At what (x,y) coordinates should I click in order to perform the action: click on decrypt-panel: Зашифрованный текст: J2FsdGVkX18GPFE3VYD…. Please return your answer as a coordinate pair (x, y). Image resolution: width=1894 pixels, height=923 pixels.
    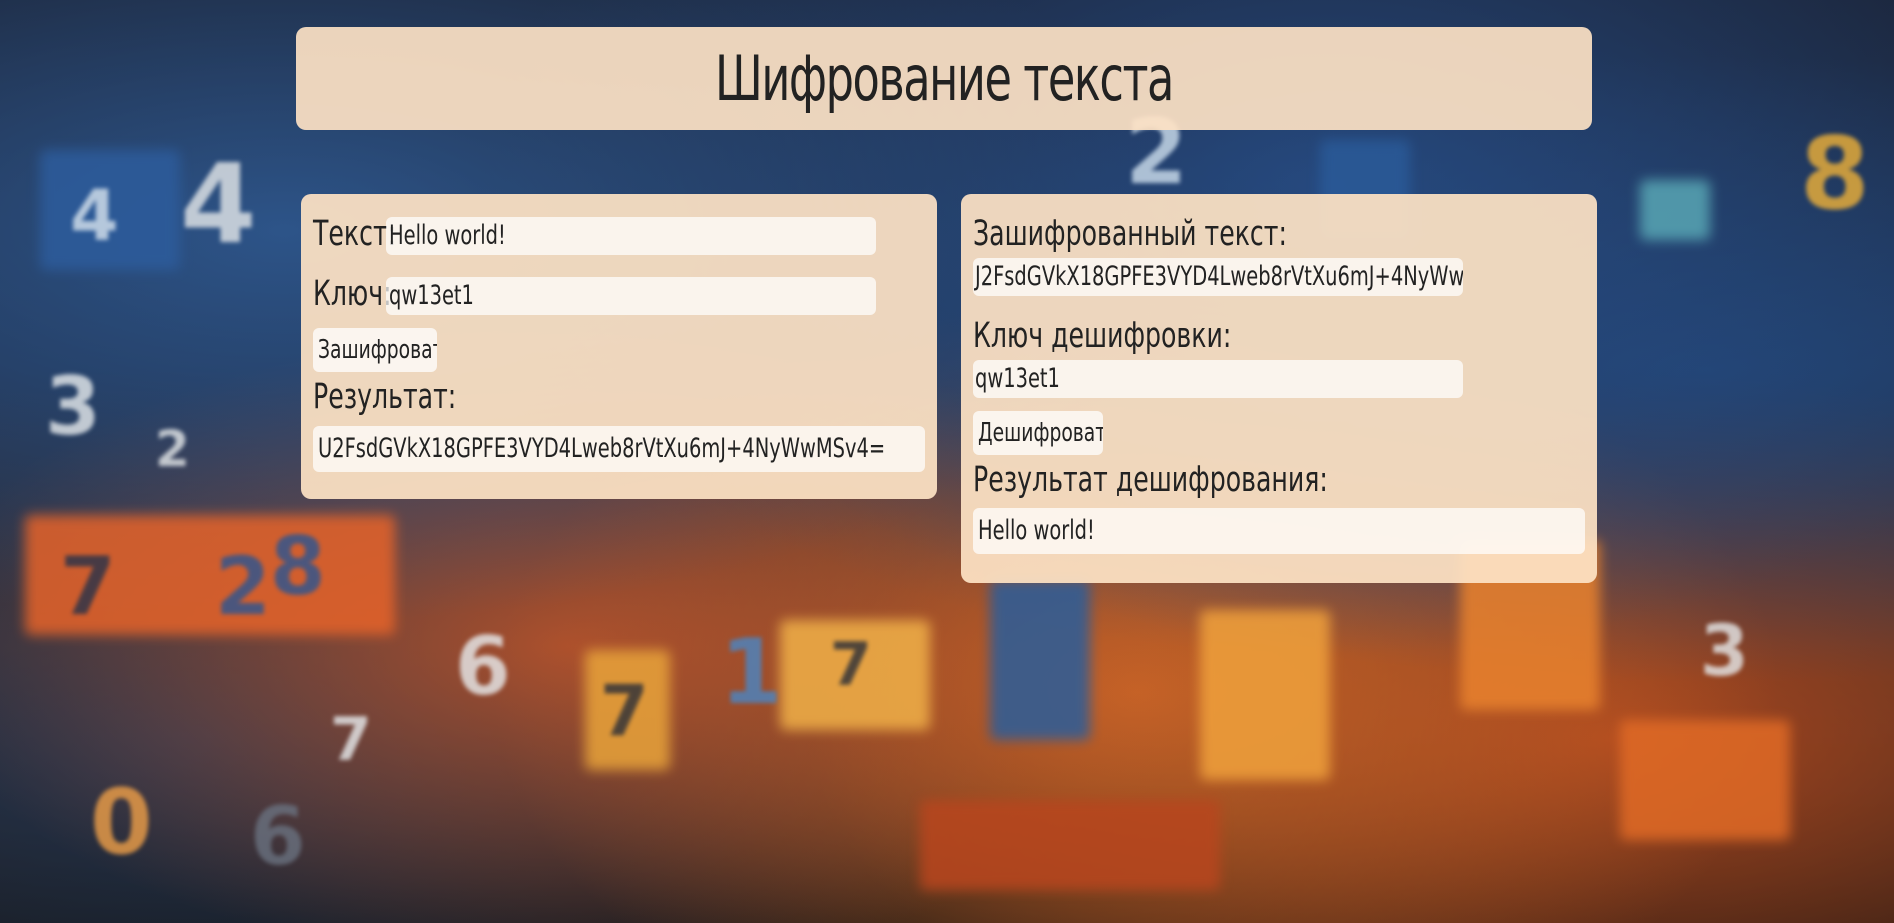
    Looking at the image, I should click on (1279, 388).